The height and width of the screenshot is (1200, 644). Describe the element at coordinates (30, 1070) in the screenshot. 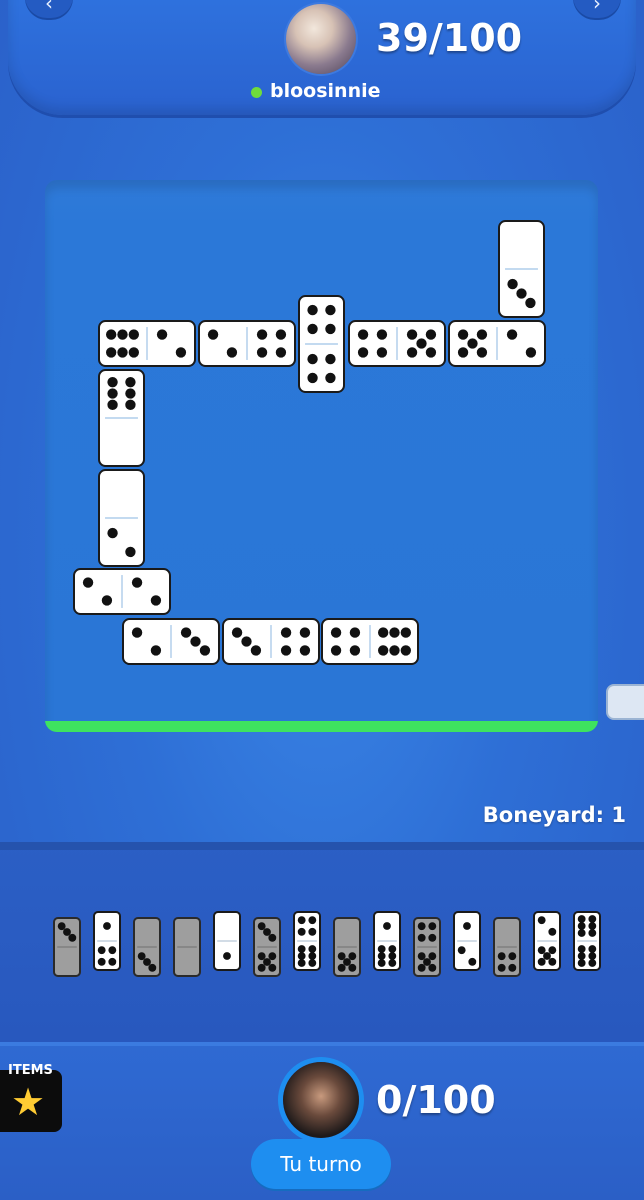

I see `items-label: ITEMS` at that location.